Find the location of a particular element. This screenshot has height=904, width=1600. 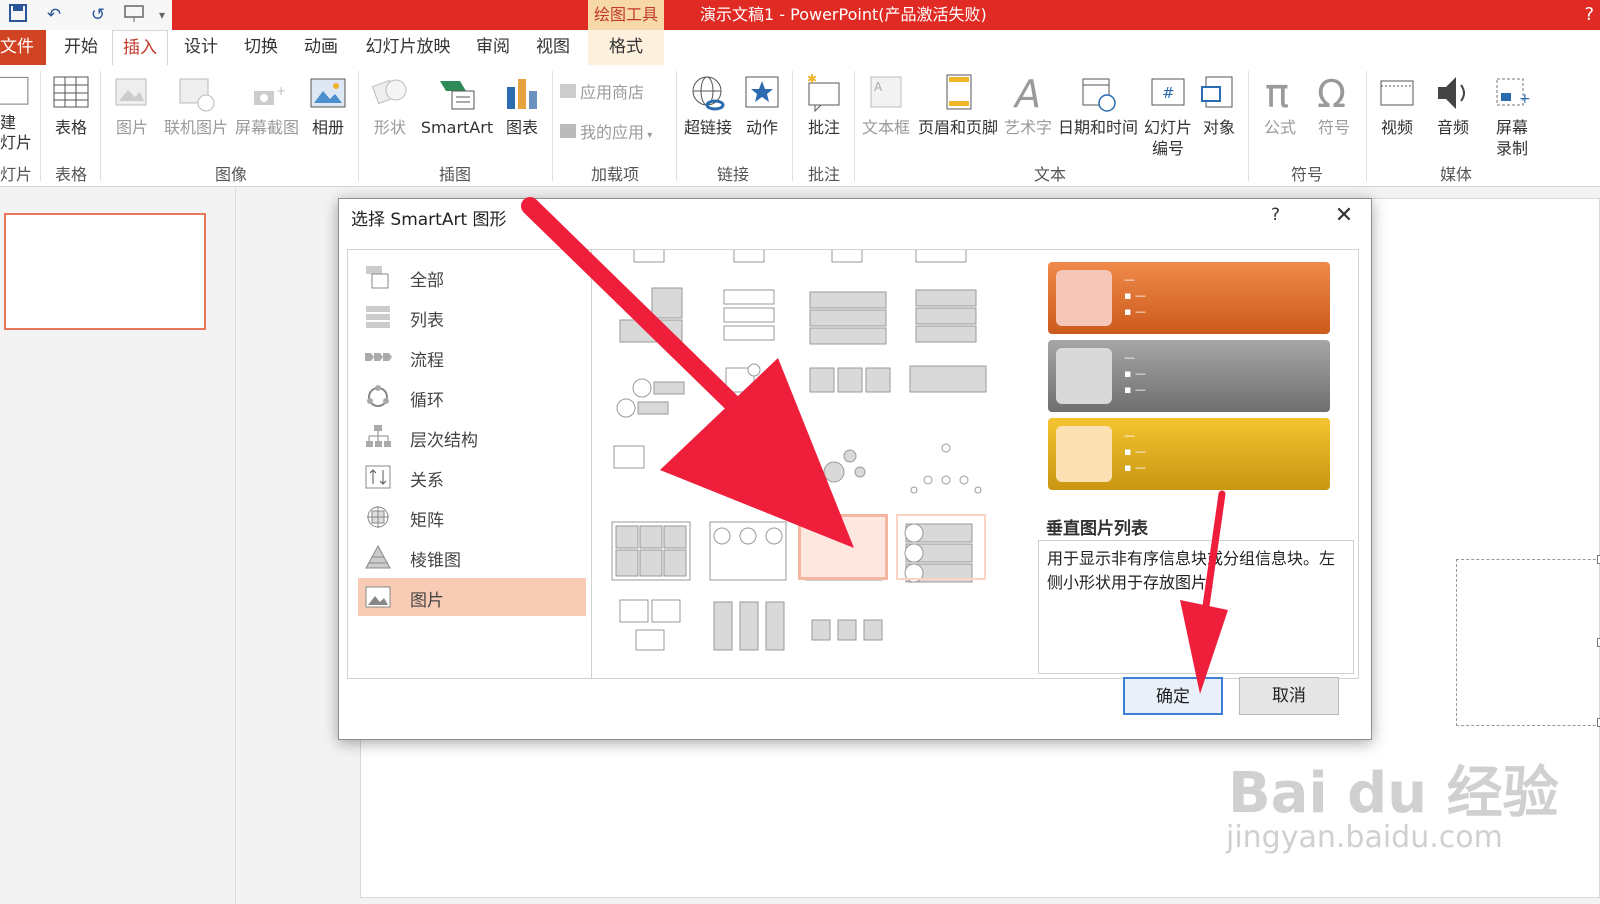

header-footer-button: 页眉和页脚 is located at coordinates (958, 105).